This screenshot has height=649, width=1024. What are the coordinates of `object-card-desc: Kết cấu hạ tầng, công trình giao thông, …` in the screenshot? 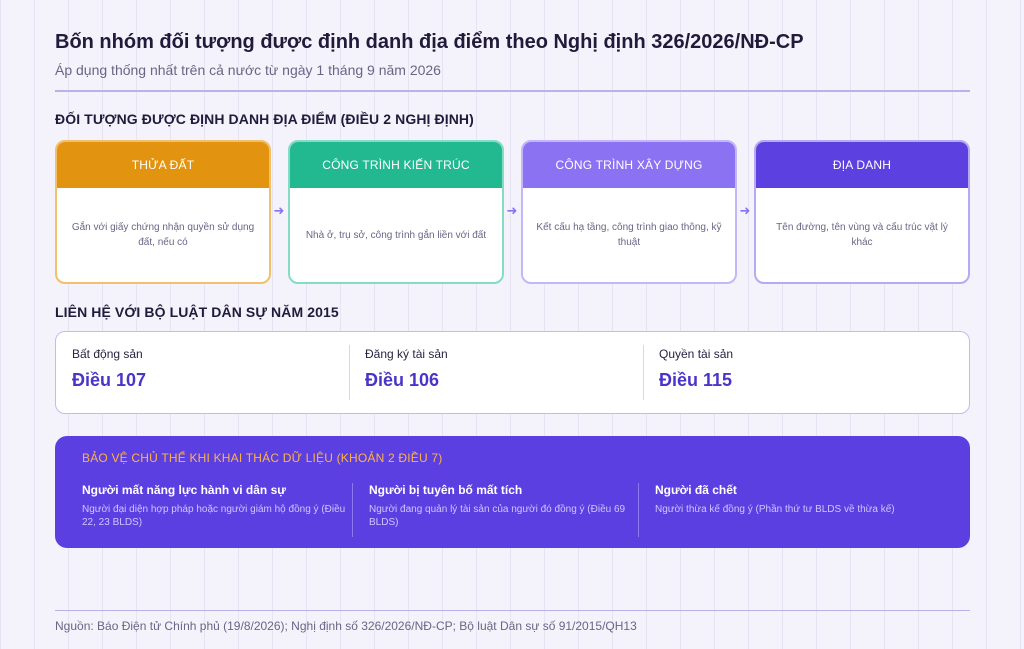 It's located at (629, 235).